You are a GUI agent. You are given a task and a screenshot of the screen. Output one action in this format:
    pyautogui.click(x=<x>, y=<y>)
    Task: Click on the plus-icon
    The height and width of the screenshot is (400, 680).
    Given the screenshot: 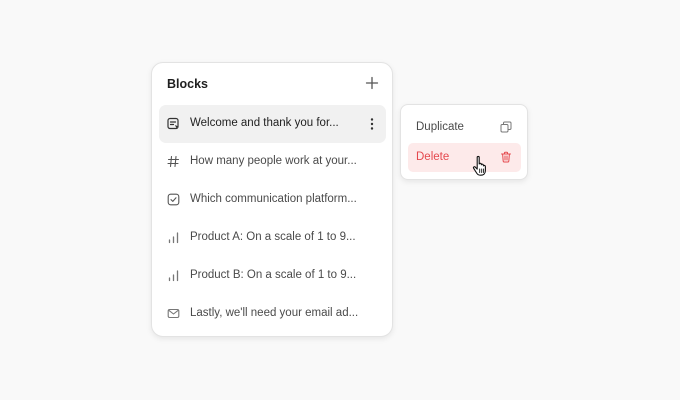 What is the action you would take?
    pyautogui.click(x=372, y=83)
    